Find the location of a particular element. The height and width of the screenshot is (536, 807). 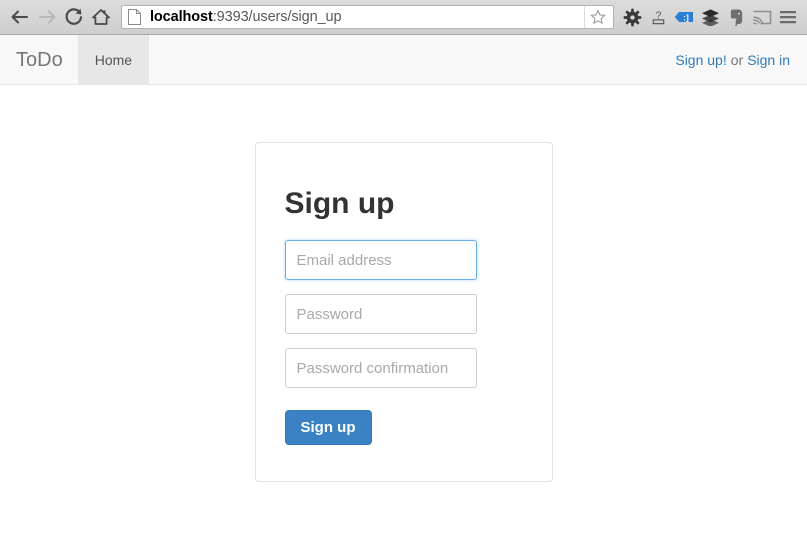

sign-in-link: Sign in is located at coordinates (768, 60).